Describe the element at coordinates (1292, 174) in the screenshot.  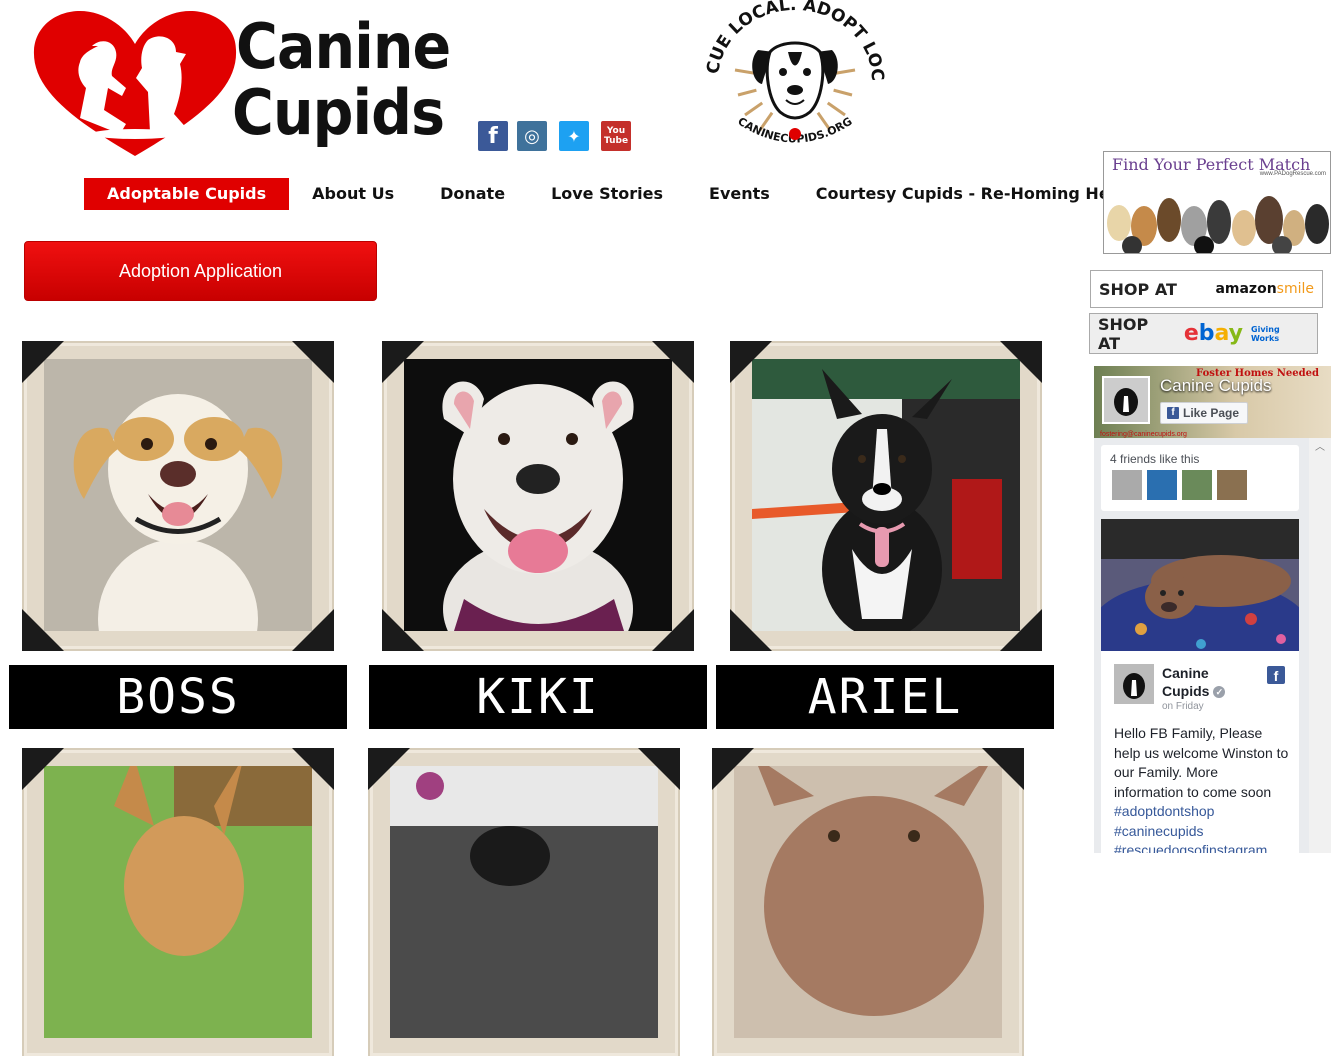
I see `find-match-url: www.PADogRescue.com` at that location.